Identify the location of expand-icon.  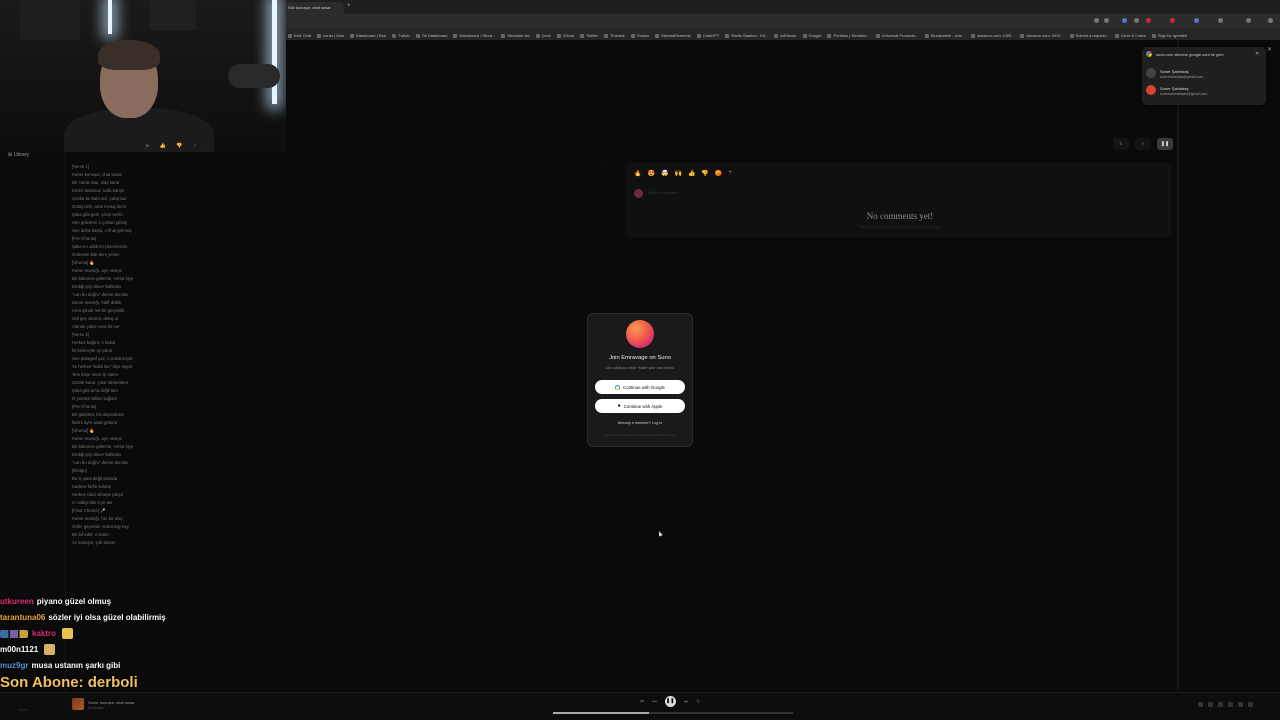
(1250, 704).